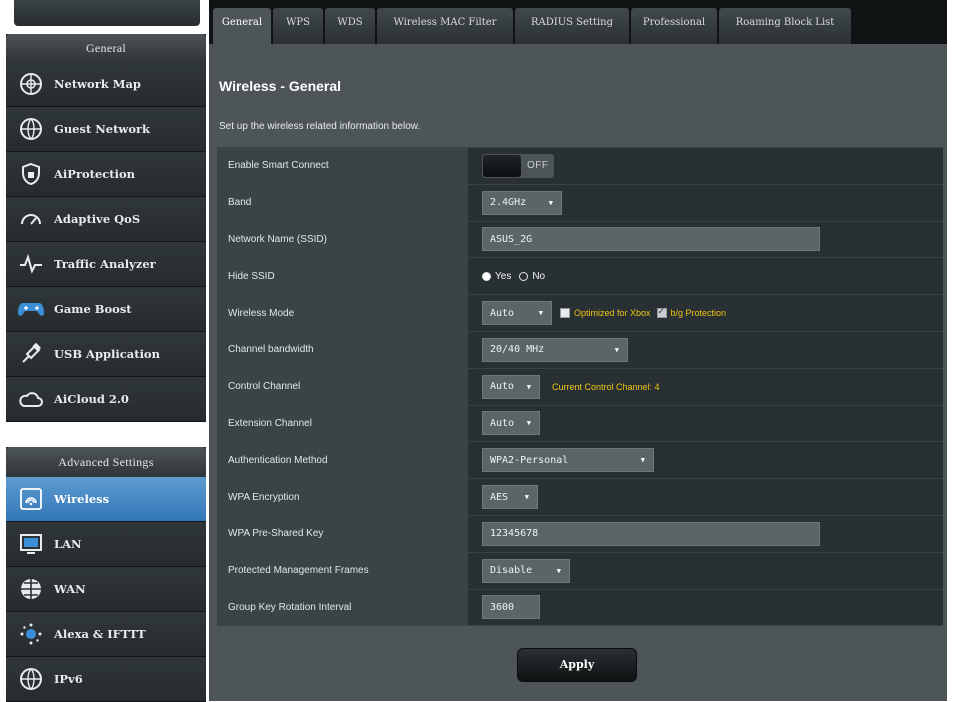 The image size is (953, 702). I want to click on traffic-analyzer-icon, so click(31, 264).